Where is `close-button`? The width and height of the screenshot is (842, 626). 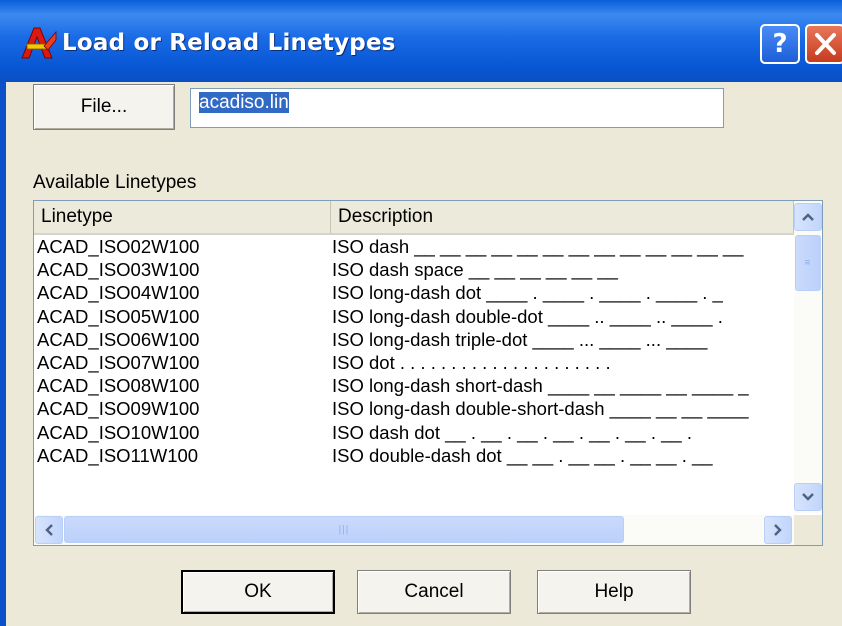 close-button is located at coordinates (823, 44).